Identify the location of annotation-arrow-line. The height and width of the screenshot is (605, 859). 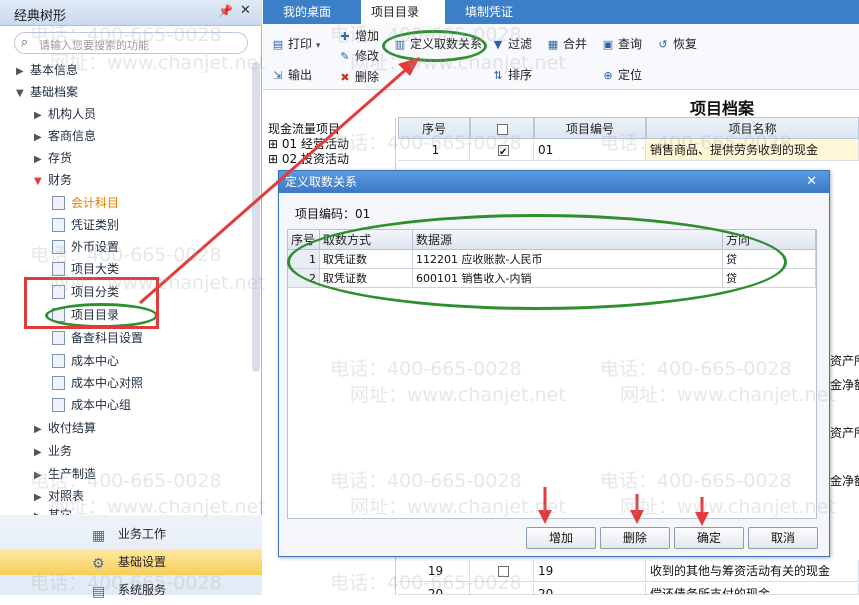
(275, 184).